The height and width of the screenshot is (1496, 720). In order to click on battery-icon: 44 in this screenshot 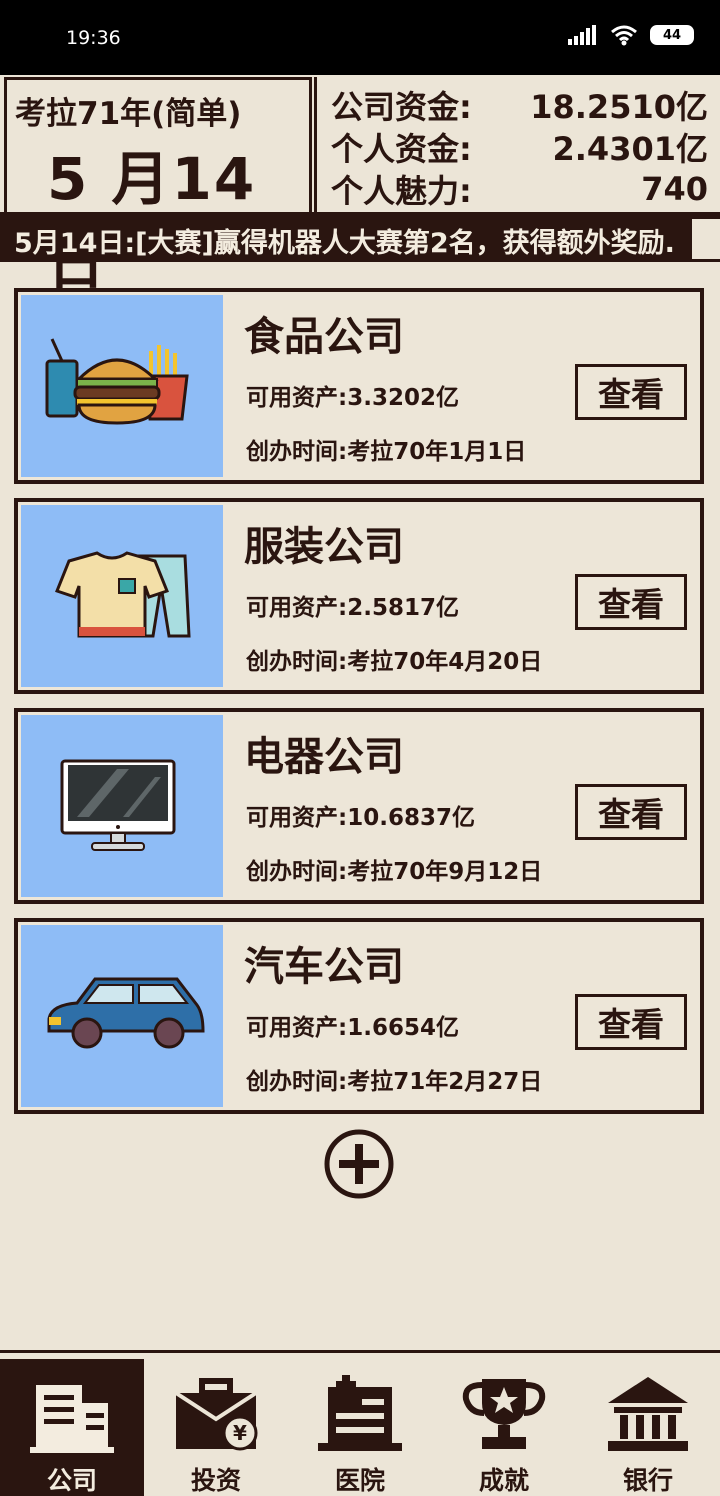, I will do `click(672, 35)`.